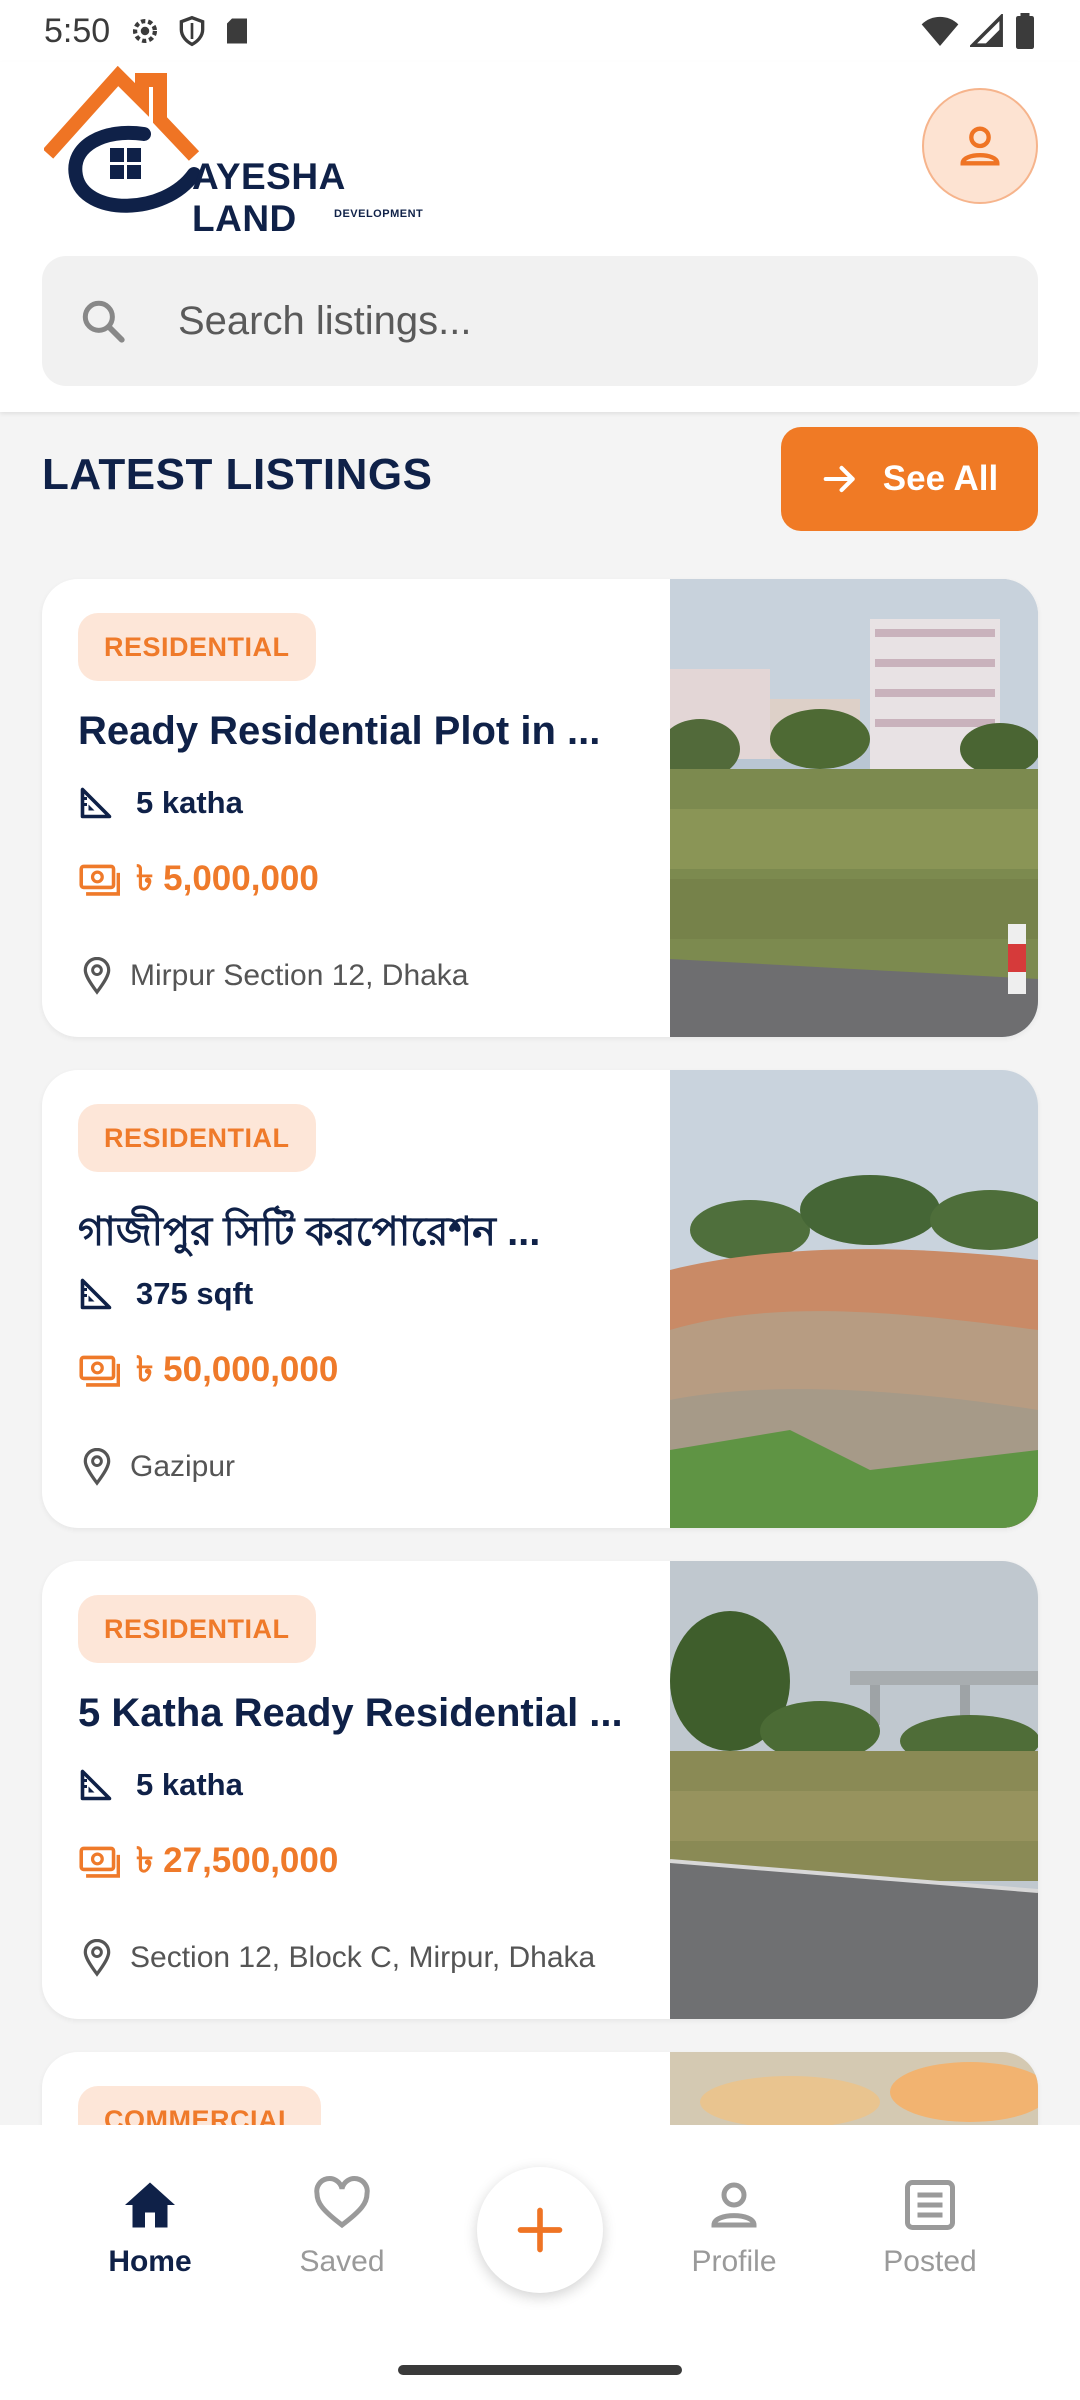 The width and height of the screenshot is (1080, 2400). Describe the element at coordinates (227, 878) in the screenshot. I see `listing-price: ৳ 5,000,000` at that location.